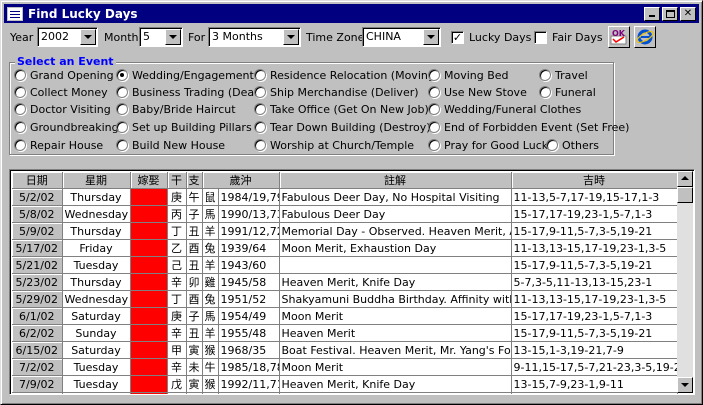 The image size is (703, 405). What do you see at coordinates (188, 92) in the screenshot?
I see `event-radio-business-trading: Business Trading (Deal)` at bounding box center [188, 92].